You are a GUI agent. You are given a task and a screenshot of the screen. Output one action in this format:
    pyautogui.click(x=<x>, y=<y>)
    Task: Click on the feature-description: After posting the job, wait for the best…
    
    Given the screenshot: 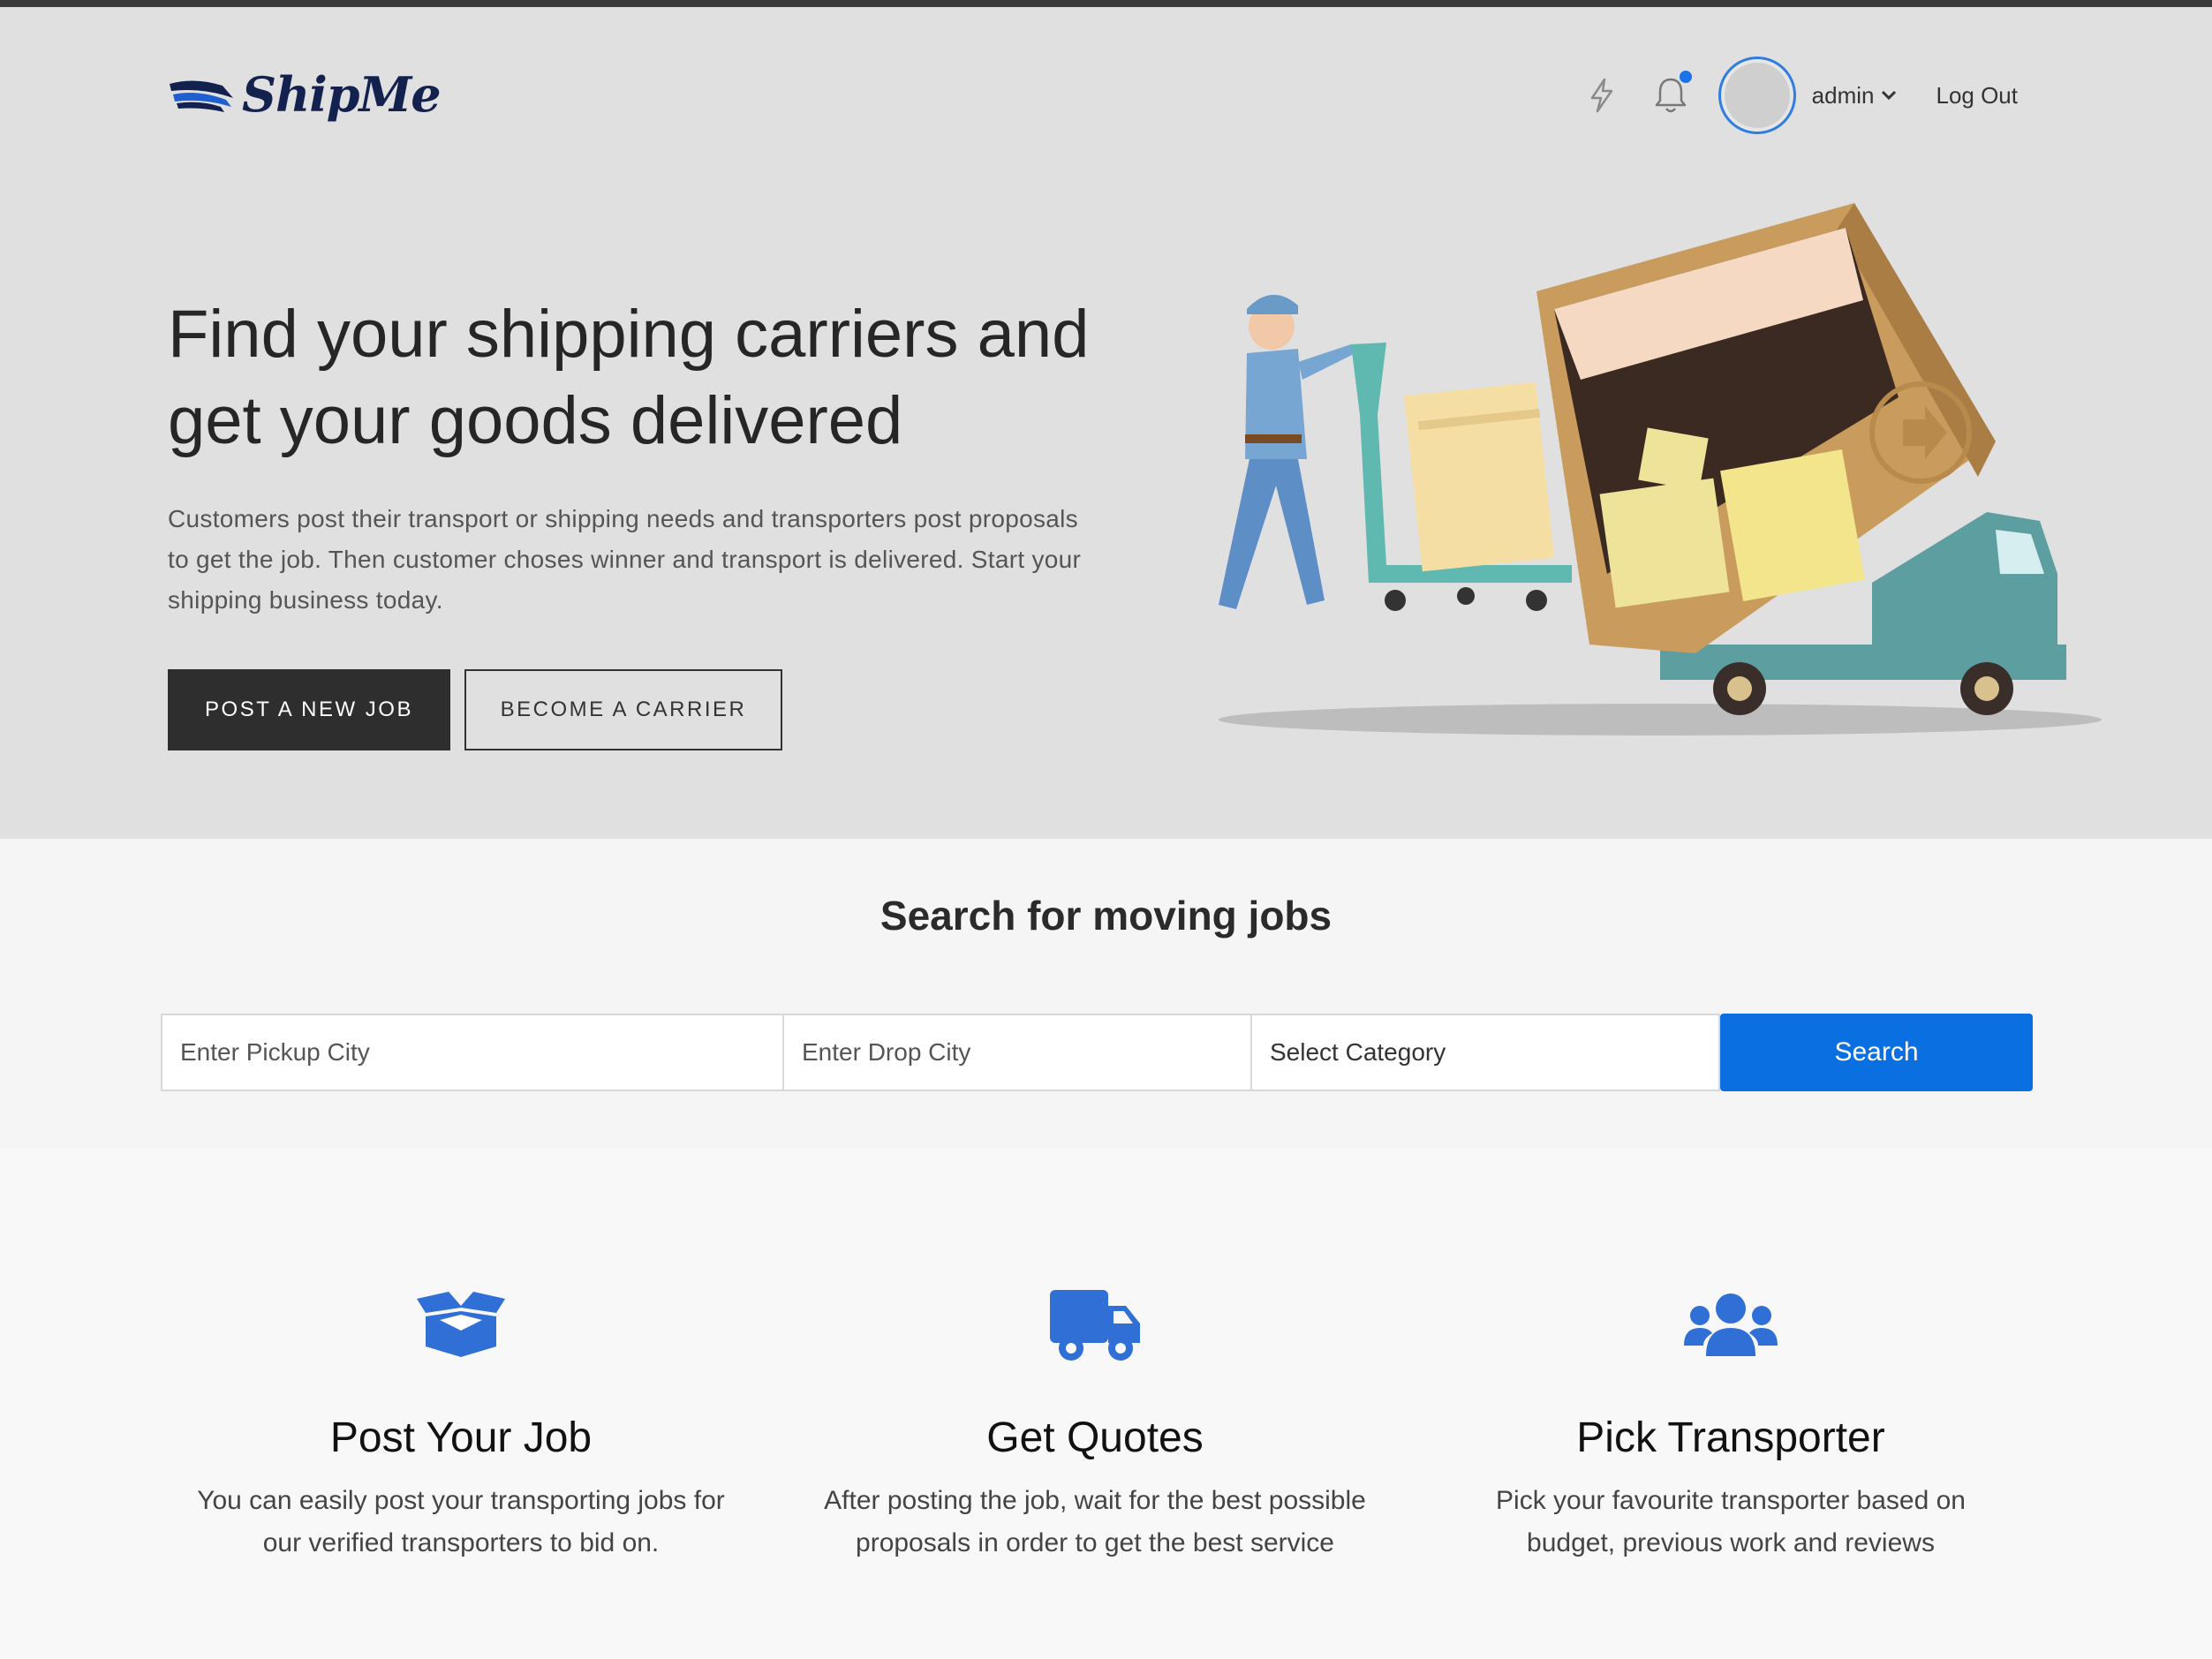 What is the action you would take?
    pyautogui.click(x=1095, y=1521)
    